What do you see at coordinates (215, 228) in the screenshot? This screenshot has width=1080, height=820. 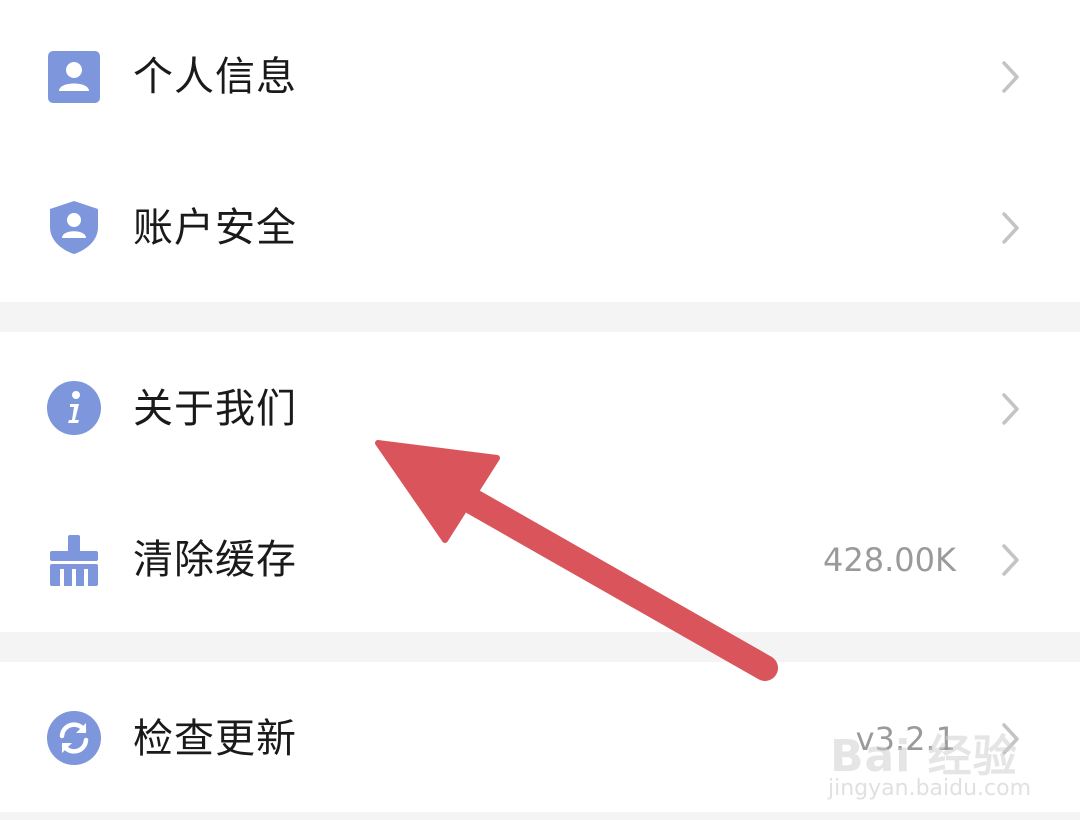 I see `settings-row-label: 账户安全` at bounding box center [215, 228].